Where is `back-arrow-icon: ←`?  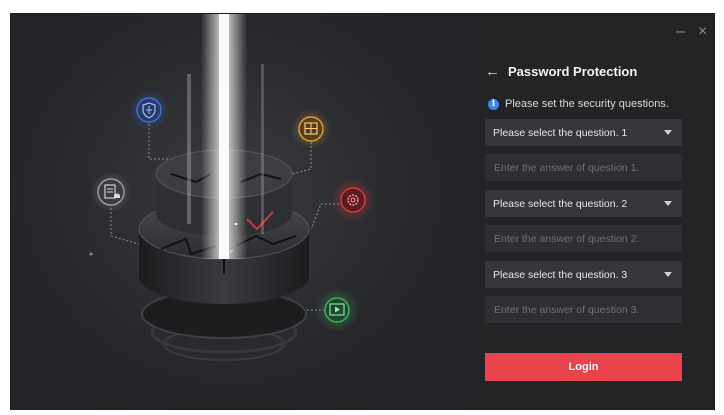 back-arrow-icon: ← is located at coordinates (492, 71).